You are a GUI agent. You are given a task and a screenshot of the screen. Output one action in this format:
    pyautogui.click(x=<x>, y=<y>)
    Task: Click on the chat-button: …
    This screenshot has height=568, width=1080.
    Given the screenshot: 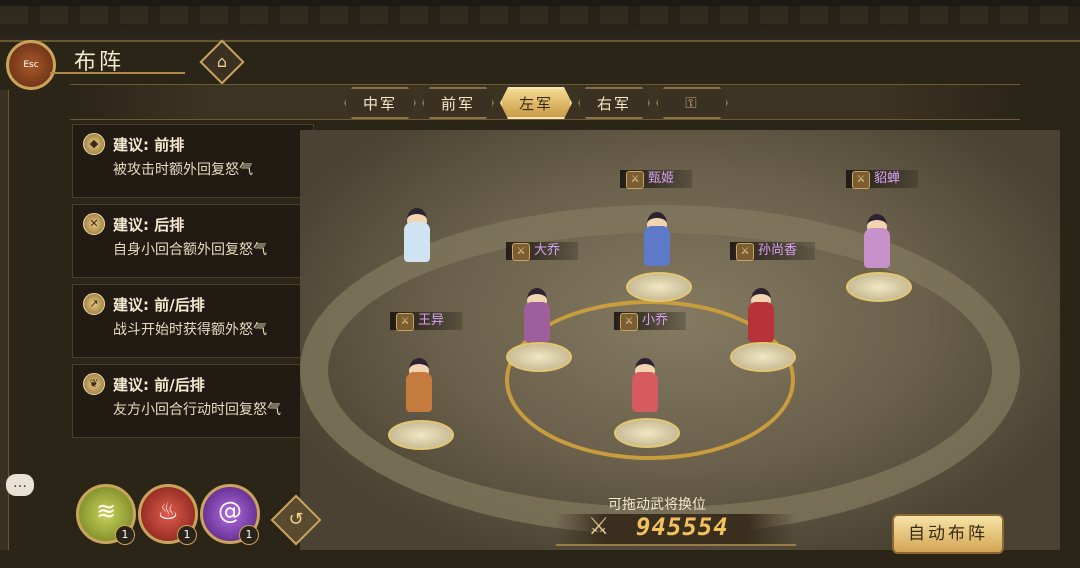 What is the action you would take?
    pyautogui.click(x=20, y=485)
    